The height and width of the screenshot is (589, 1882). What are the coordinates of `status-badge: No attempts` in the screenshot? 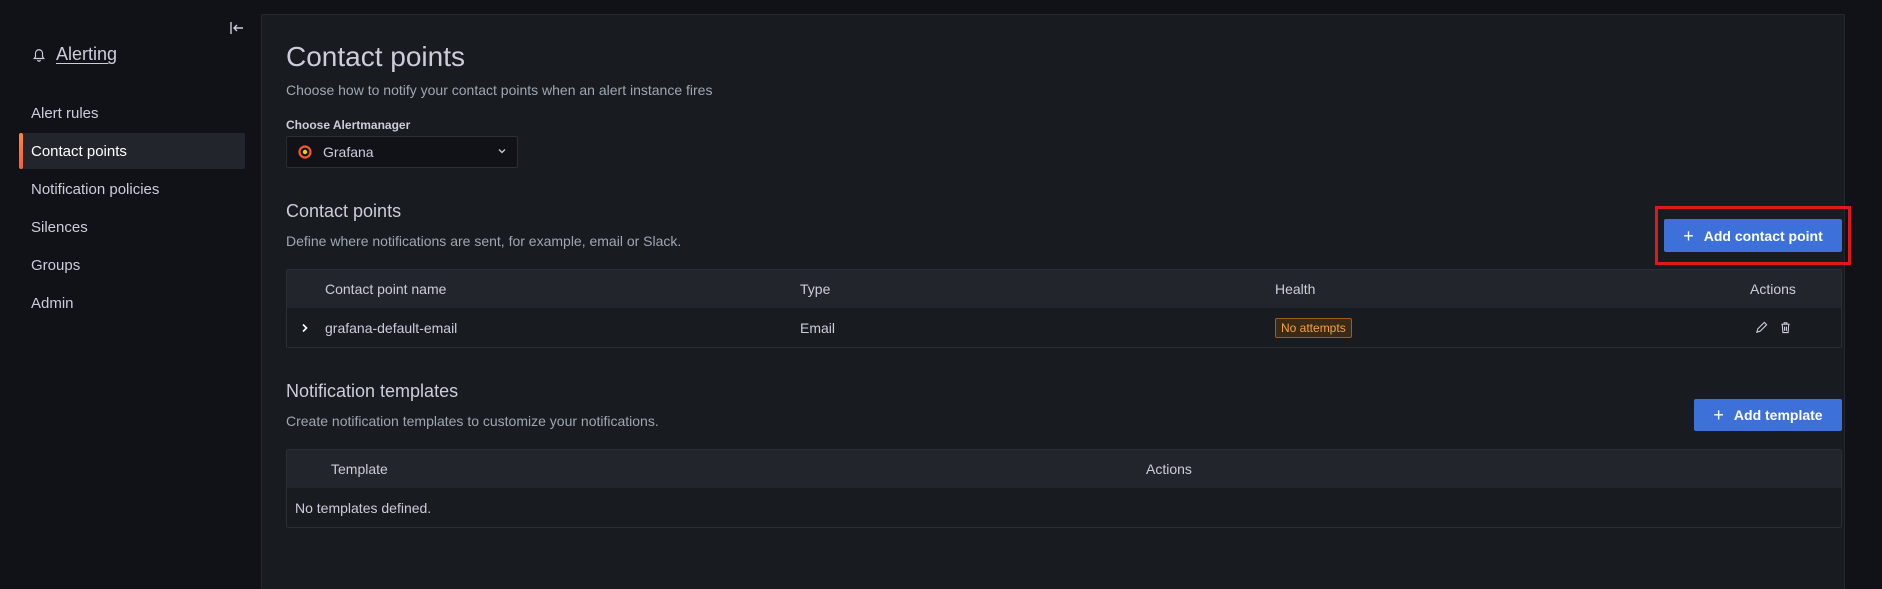 It's located at (1313, 327).